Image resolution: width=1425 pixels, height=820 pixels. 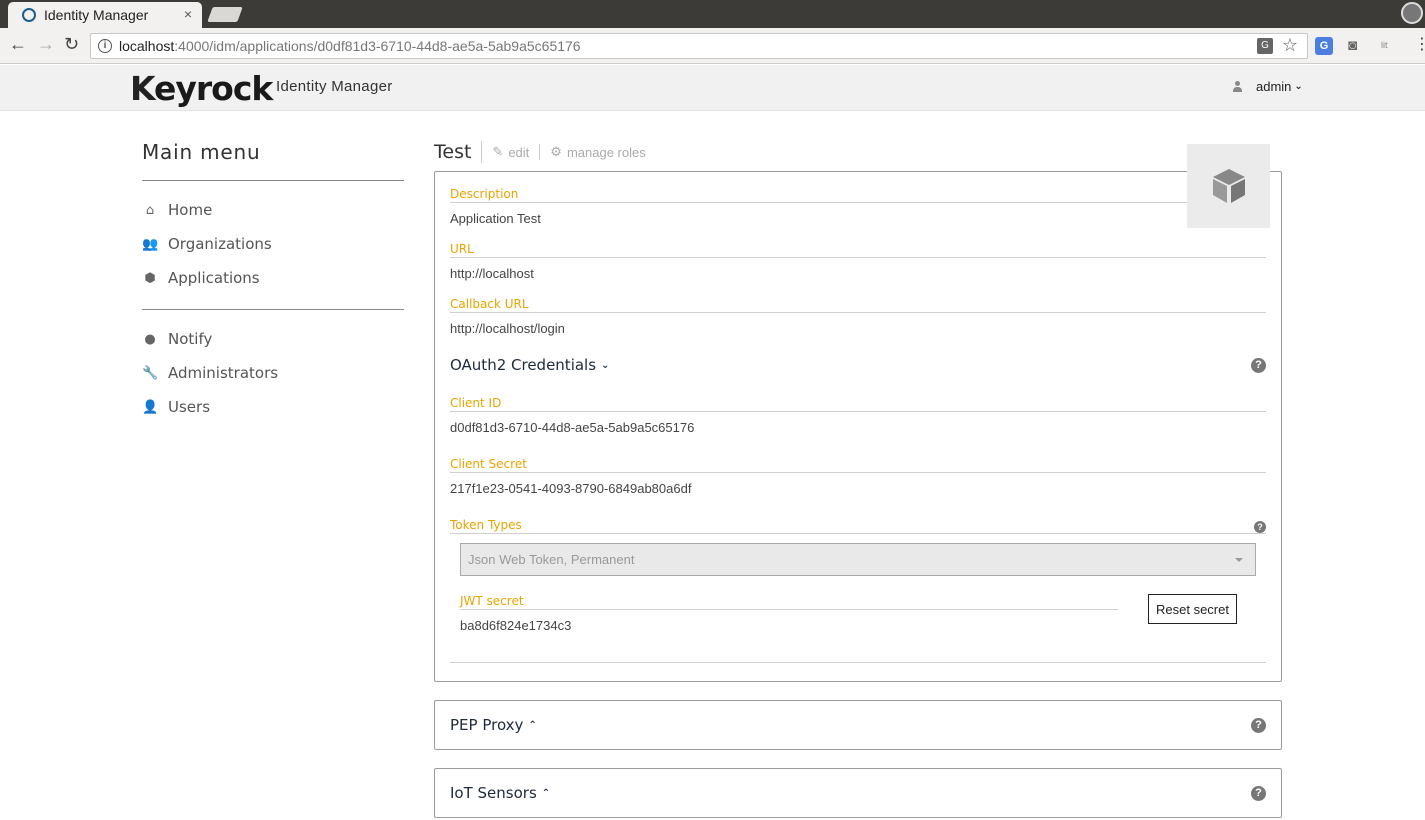 I want to click on iot-sensors-toggle: IoT Sensors ⌃, so click(x=500, y=793).